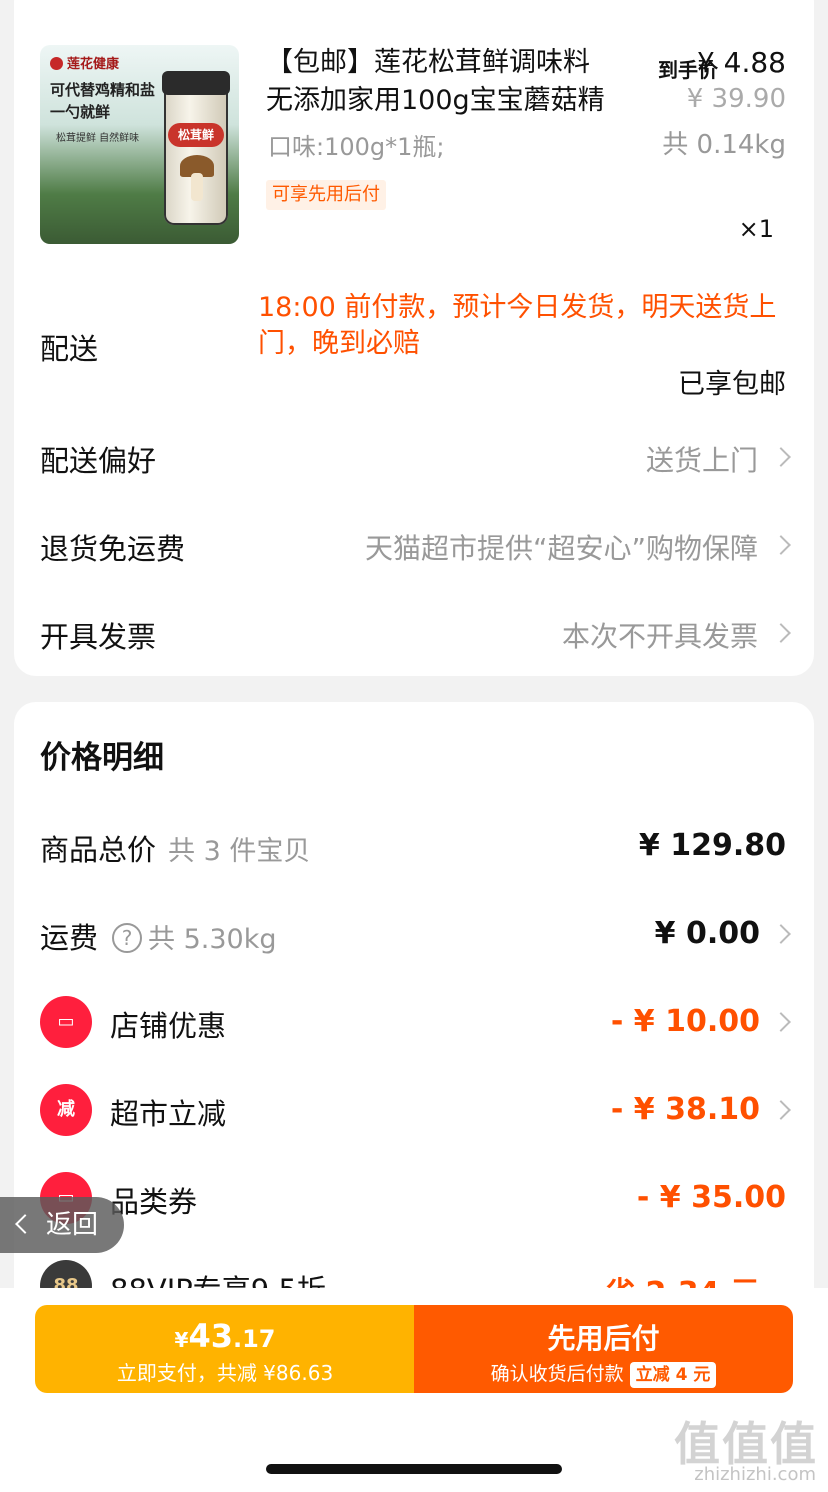  What do you see at coordinates (724, 145) in the screenshot?
I see `product-weight: 共 0.14kg` at bounding box center [724, 145].